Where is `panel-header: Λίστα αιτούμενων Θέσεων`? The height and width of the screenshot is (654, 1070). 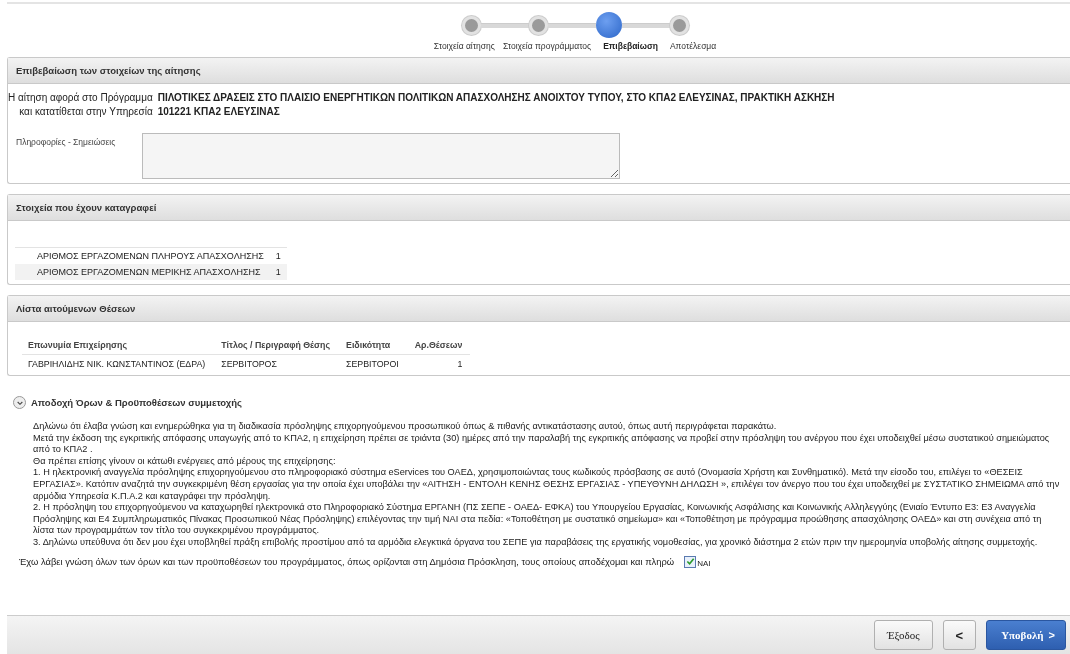 panel-header: Λίστα αιτούμενων Θέσεων is located at coordinates (539, 309).